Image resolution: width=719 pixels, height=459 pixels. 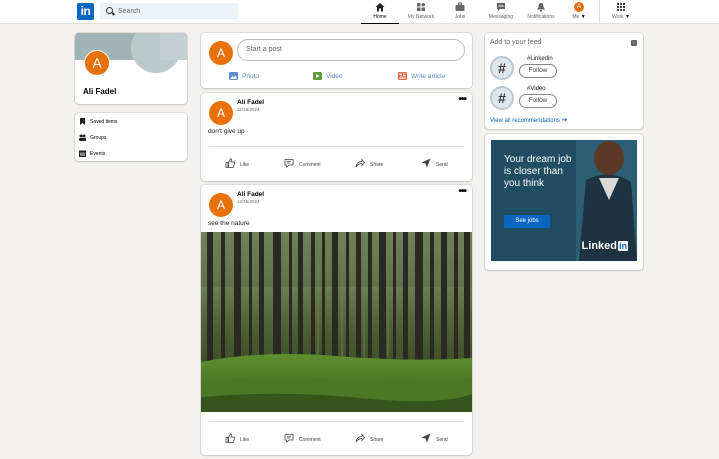 What do you see at coordinates (248, 201) in the screenshot?
I see `post-date: 12/15/2024` at bounding box center [248, 201].